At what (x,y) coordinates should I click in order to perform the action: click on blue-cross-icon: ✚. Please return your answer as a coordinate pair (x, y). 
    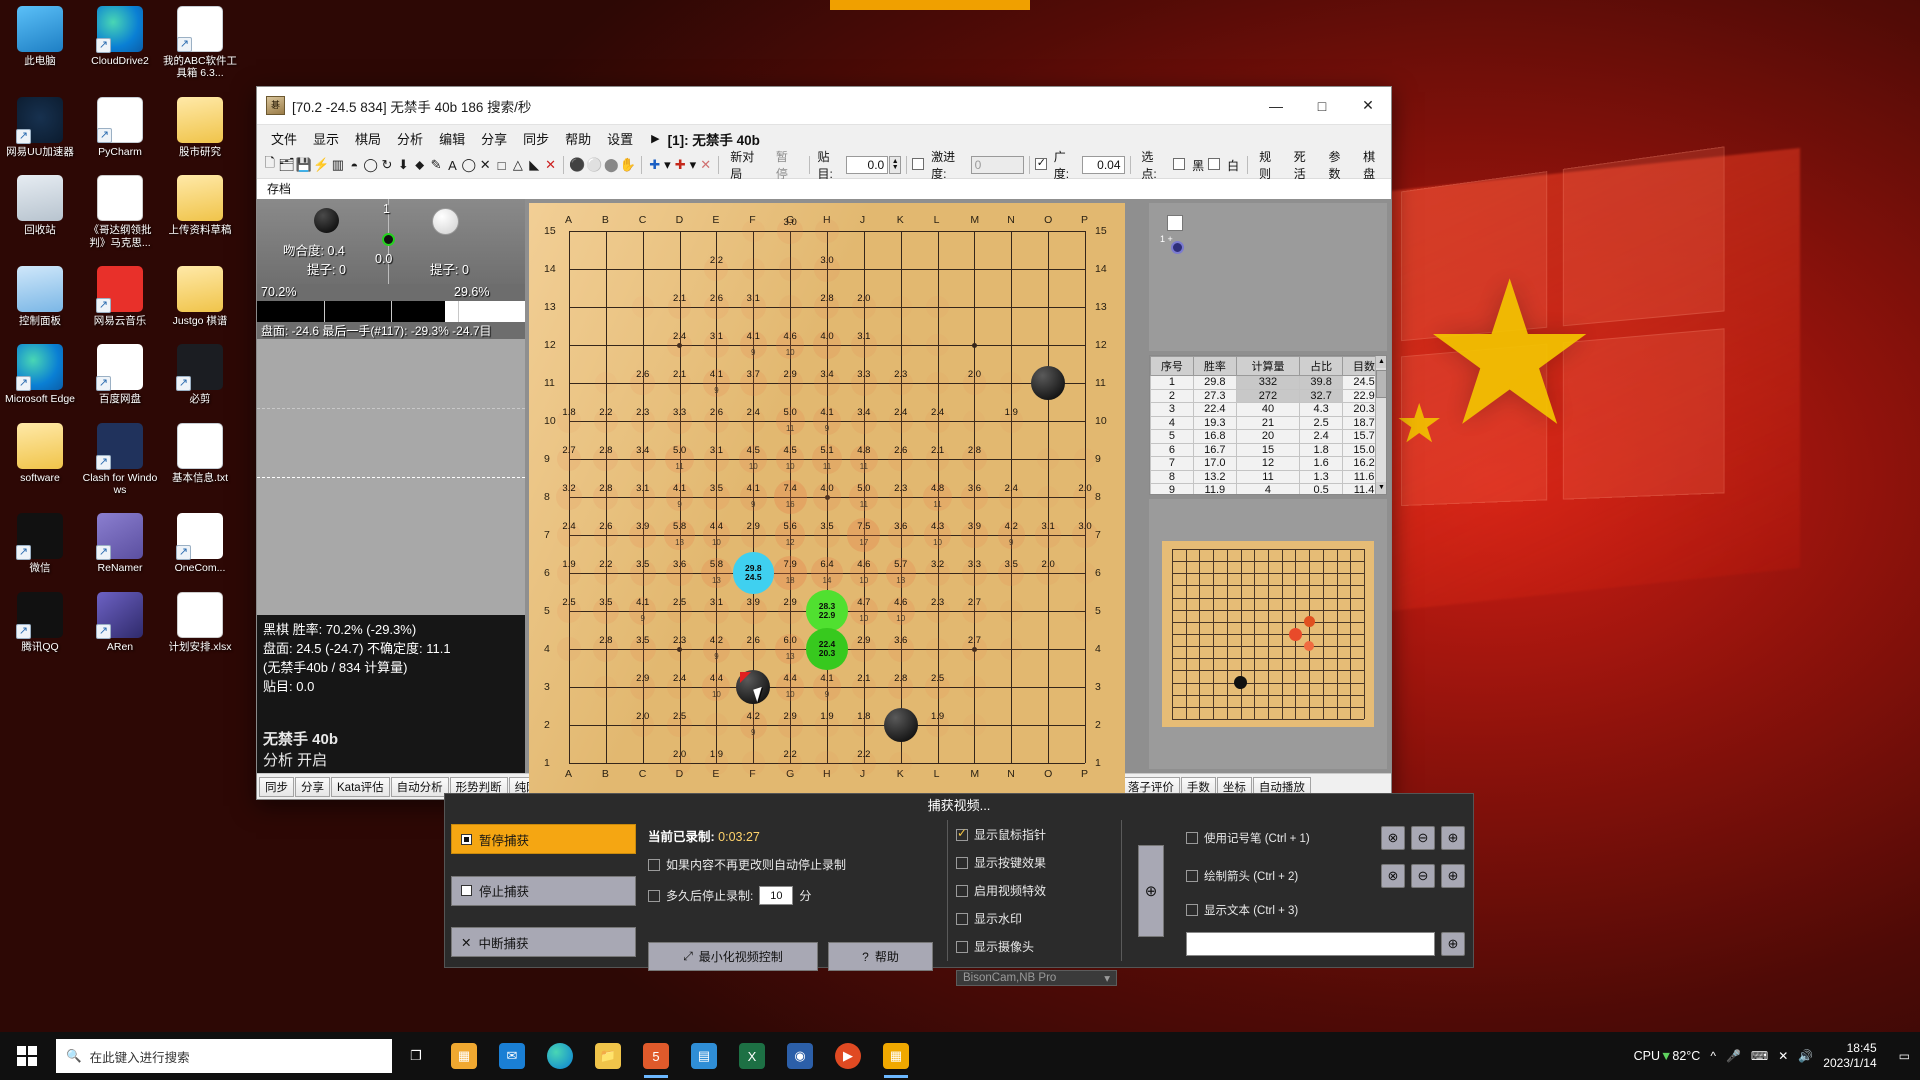
    Looking at the image, I should click on (654, 165).